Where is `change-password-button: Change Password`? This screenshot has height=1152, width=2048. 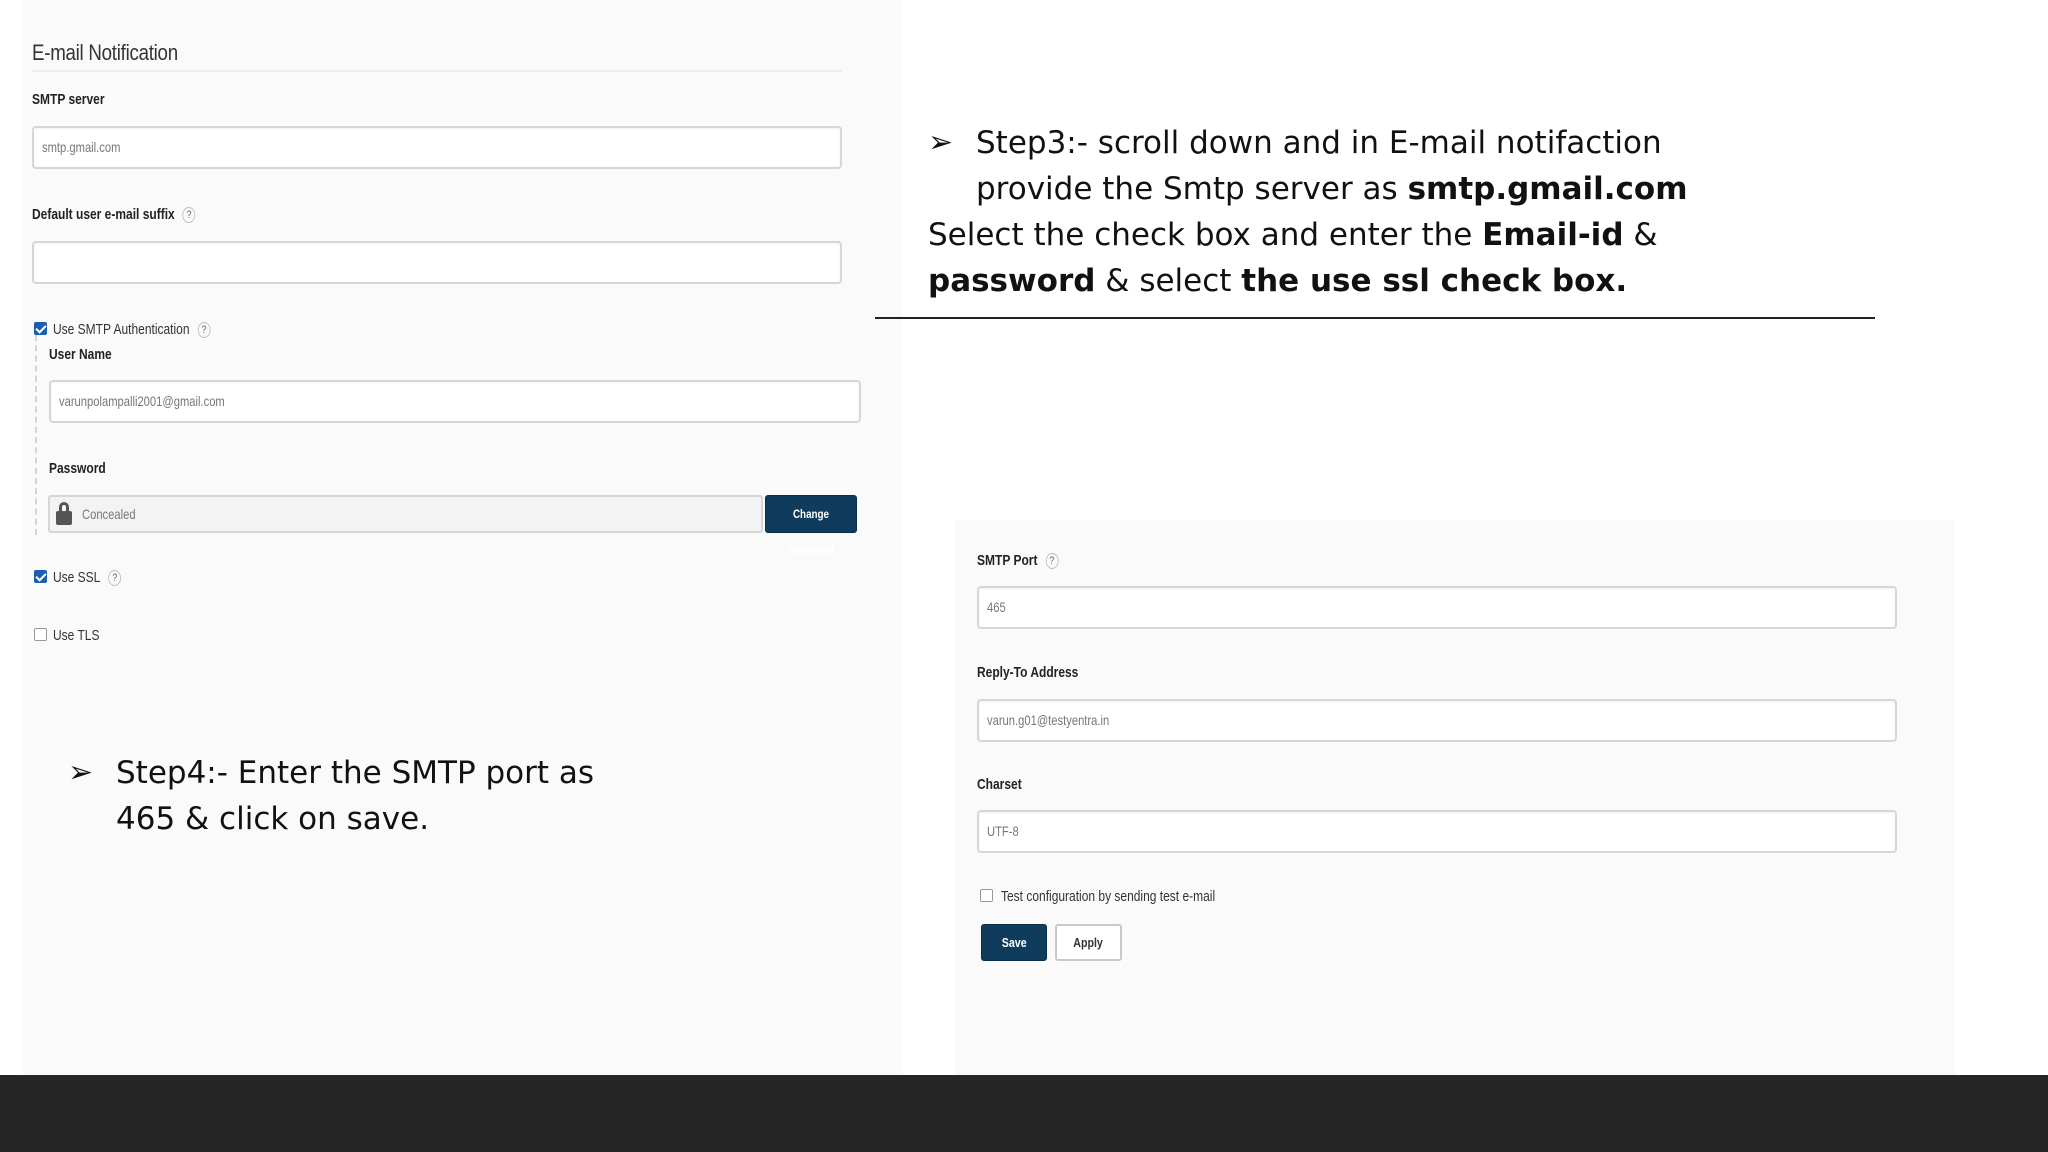
change-password-button: Change Password is located at coordinates (811, 526).